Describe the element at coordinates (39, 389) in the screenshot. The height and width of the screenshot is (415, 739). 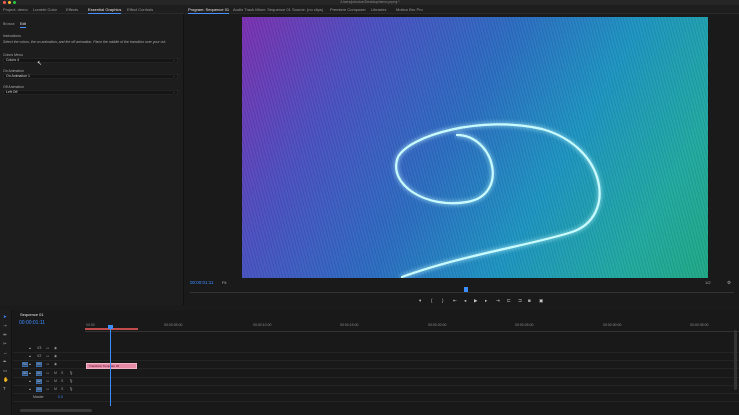
I see `track-target-a3: A3` at that location.